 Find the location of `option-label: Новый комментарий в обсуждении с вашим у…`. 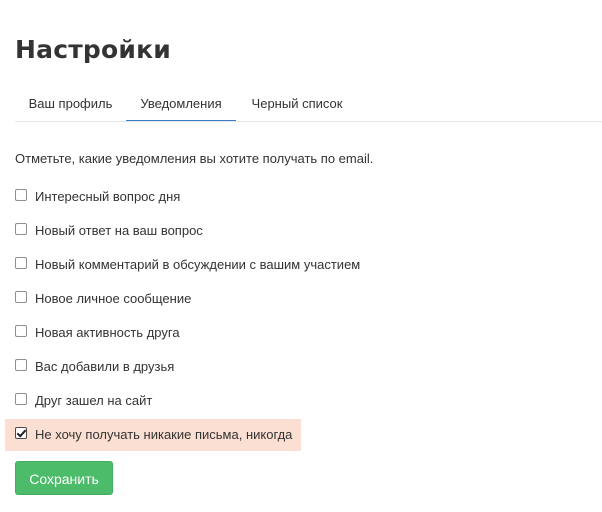

option-label: Новый комментарий в обсуждении с вашим у… is located at coordinates (198, 264).